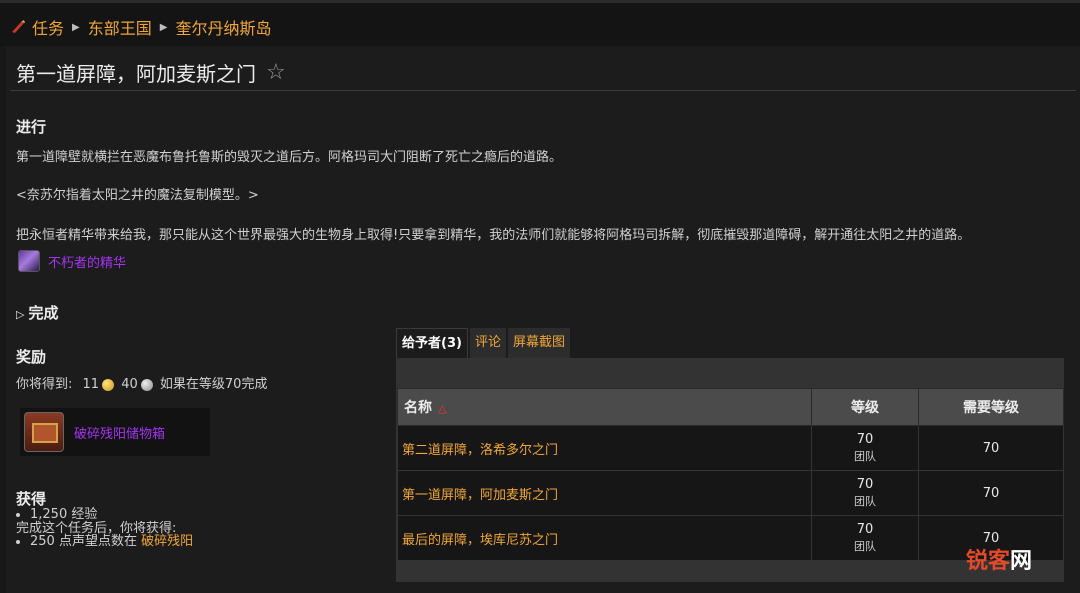 The height and width of the screenshot is (593, 1080). I want to click on table-row: 最后的屏障，埃库尼苏之门 70 团队 70, so click(730, 538).